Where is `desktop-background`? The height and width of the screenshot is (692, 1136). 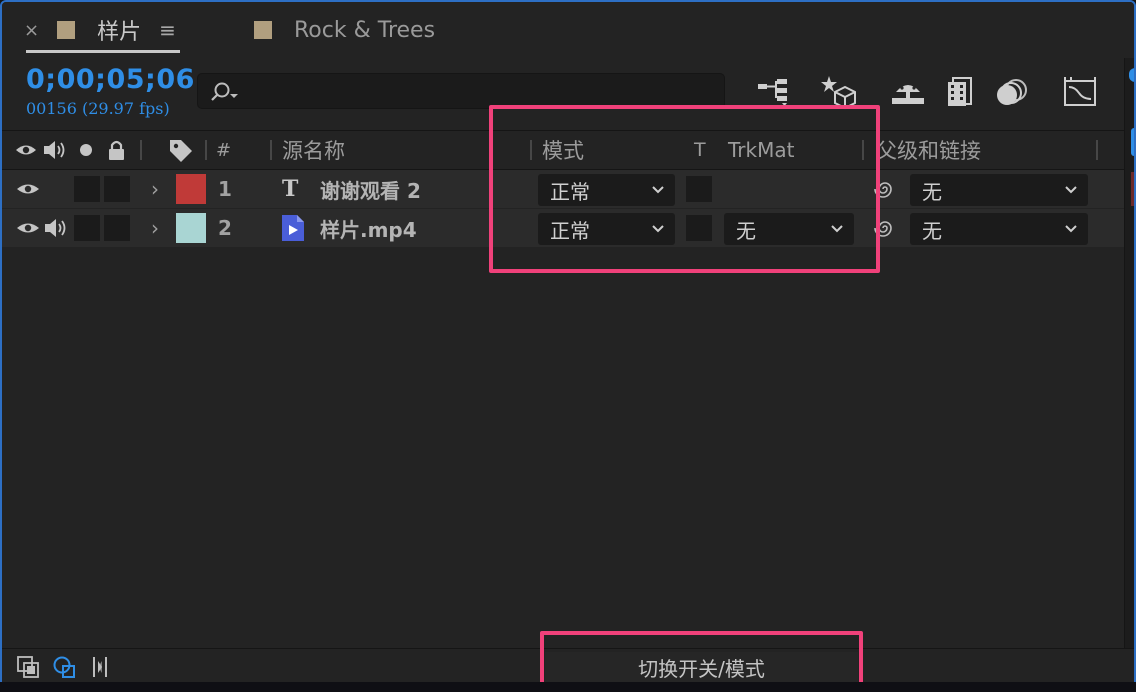
desktop-background is located at coordinates (568, 687).